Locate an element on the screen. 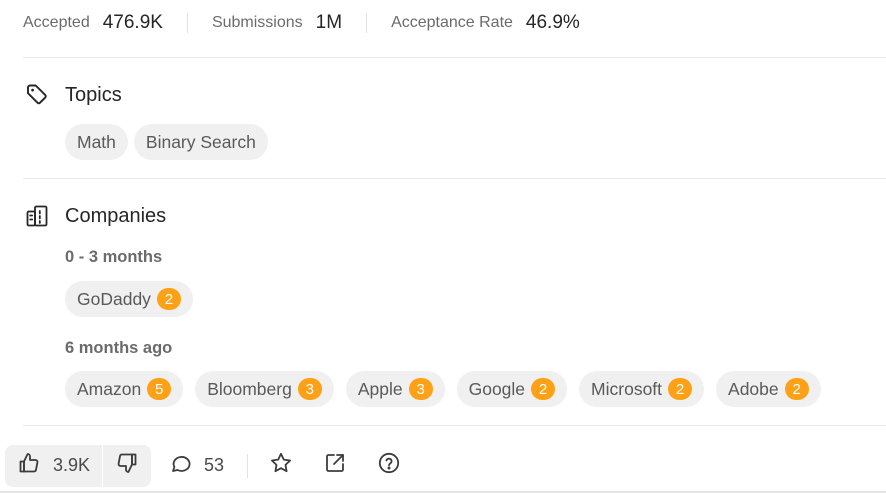 The height and width of the screenshot is (493, 886). help-button is located at coordinates (389, 465).